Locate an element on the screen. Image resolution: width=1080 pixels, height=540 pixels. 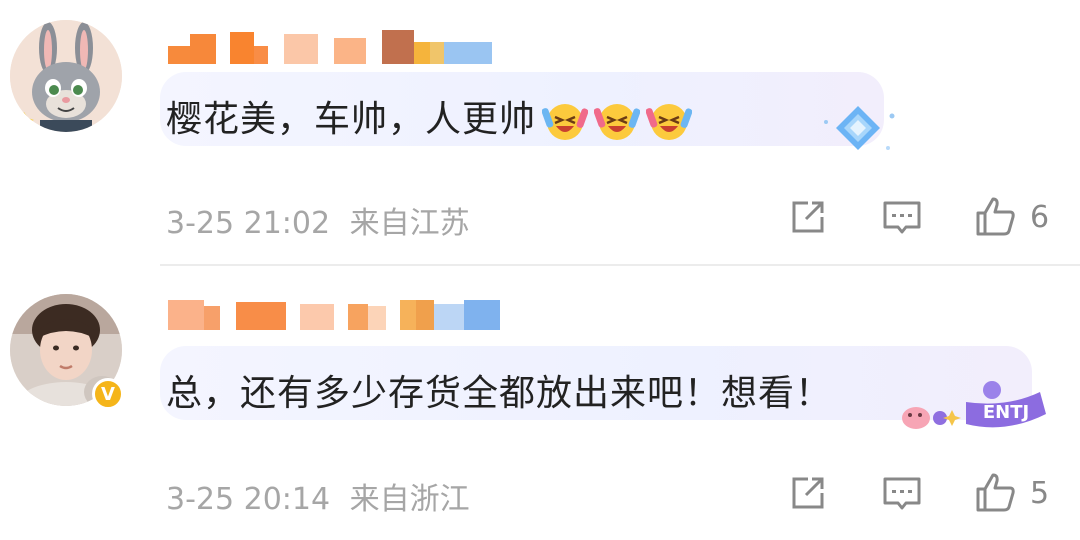
like-button: 5 is located at coordinates (1011, 493).